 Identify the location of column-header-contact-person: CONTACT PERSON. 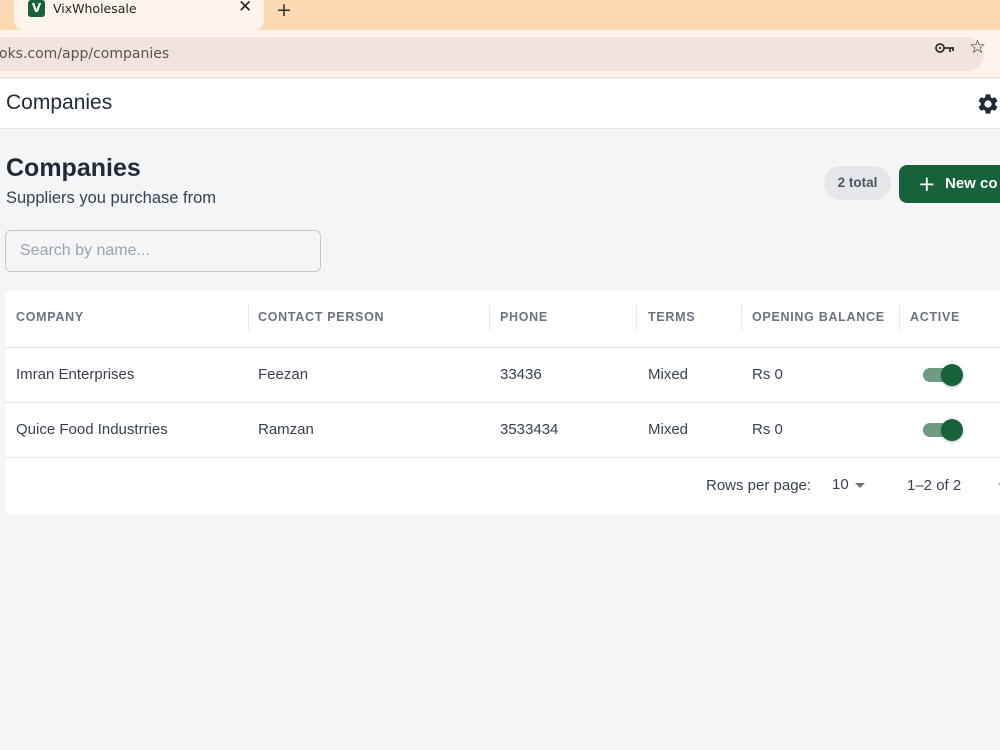
(321, 318).